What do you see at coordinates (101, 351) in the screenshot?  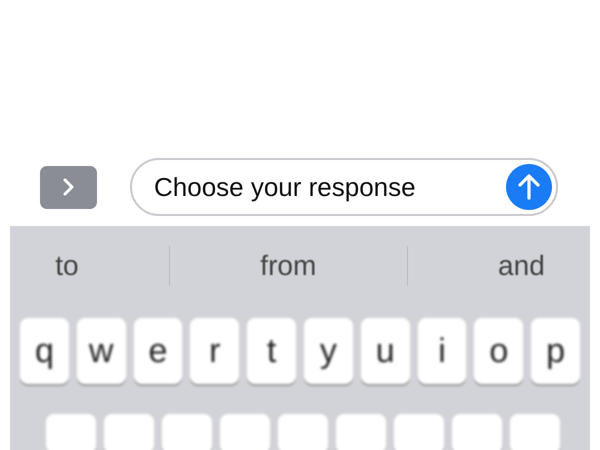 I see `keyboard-key: w` at bounding box center [101, 351].